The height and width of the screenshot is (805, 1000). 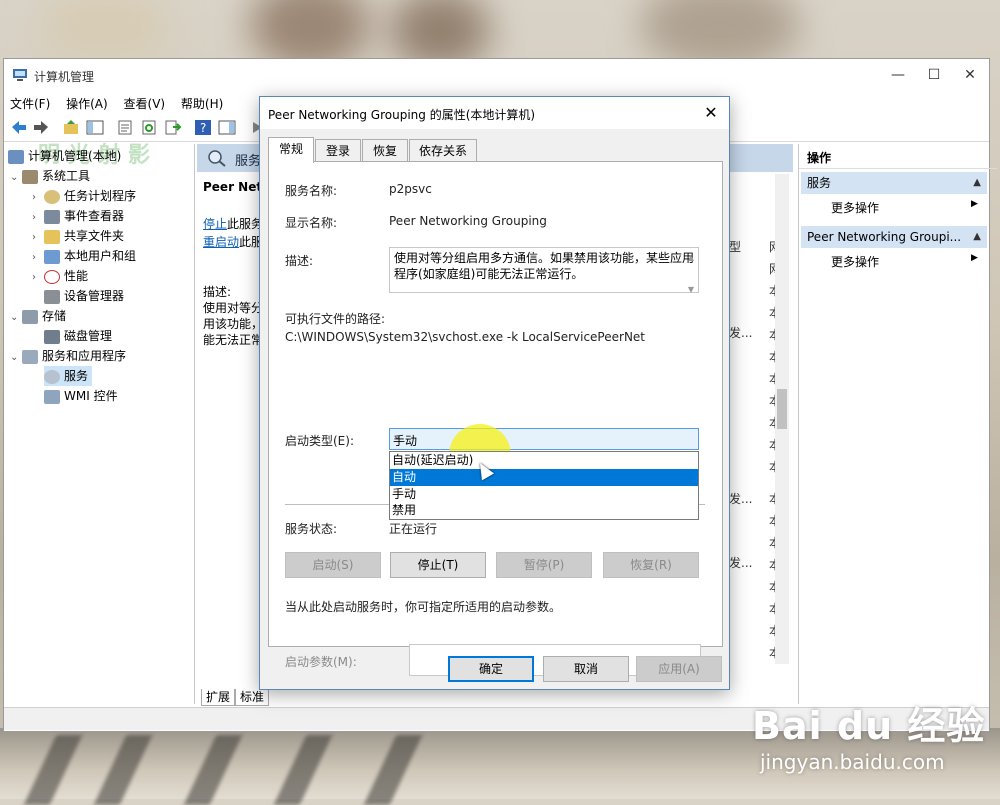 I want to click on startup-type-select: 手动 ⌄, so click(x=544, y=439).